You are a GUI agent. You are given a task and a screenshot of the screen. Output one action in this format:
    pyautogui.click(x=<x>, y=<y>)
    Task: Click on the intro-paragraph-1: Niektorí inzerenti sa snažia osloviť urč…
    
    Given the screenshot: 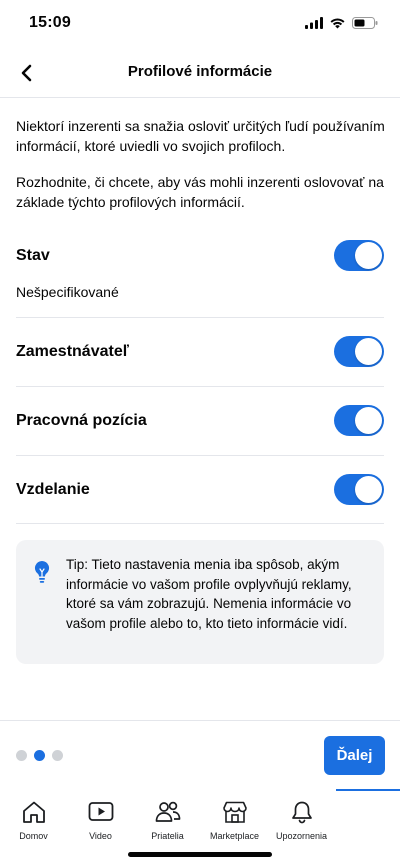 What is the action you would take?
    pyautogui.click(x=200, y=136)
    